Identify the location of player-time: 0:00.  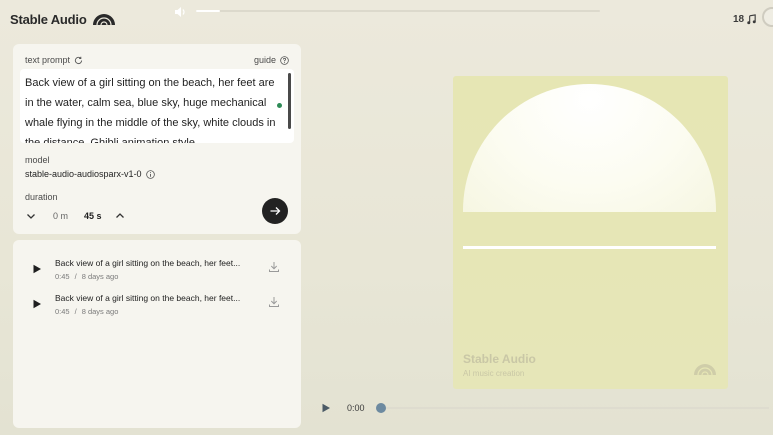
(356, 408).